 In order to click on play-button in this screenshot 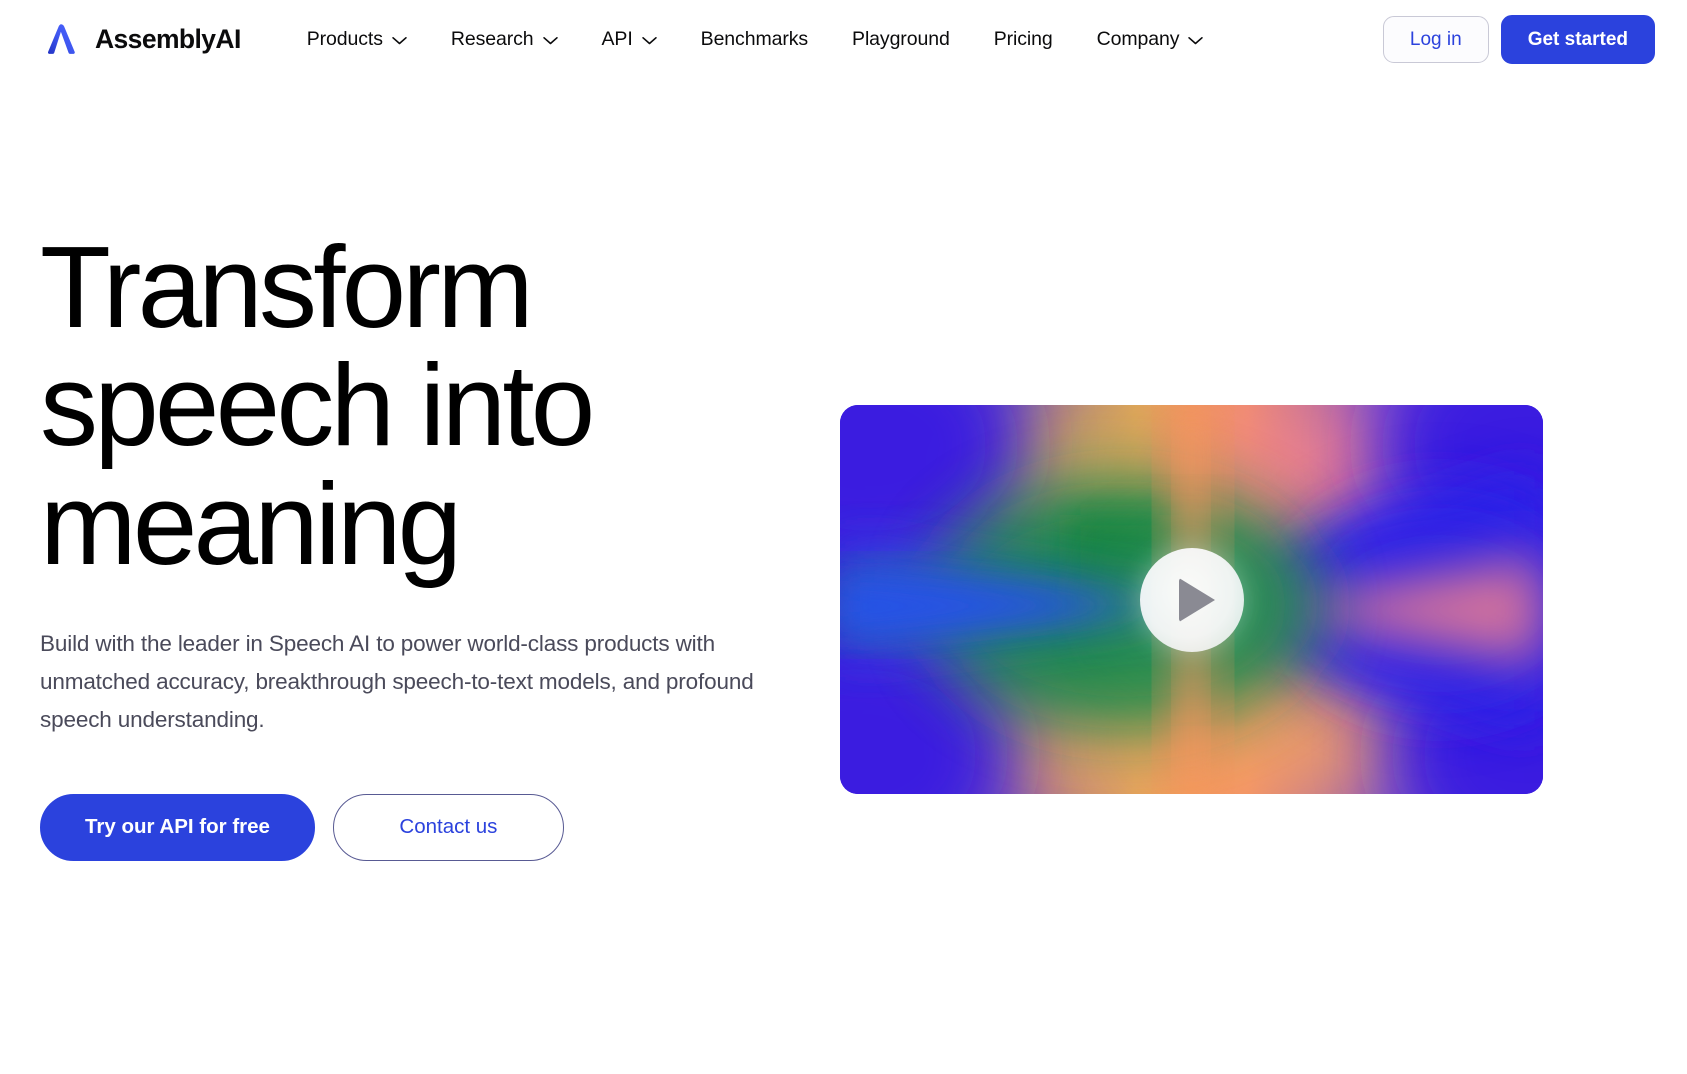, I will do `click(1191, 599)`.